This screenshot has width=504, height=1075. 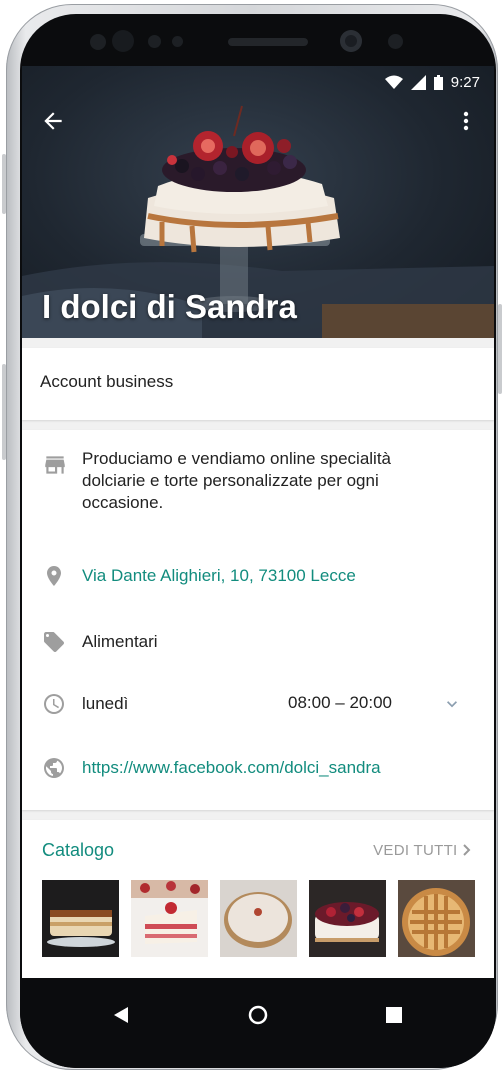 I want to click on see-all-label: VEDI TUTTI, so click(x=415, y=850).